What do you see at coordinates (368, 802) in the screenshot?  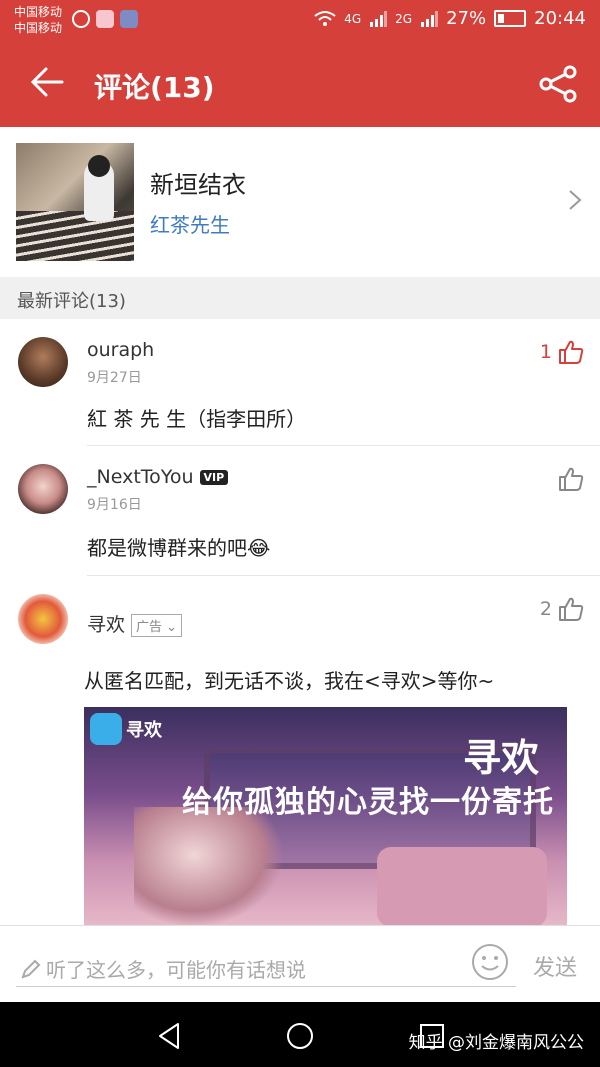 I see `ad-slogan: 给你孤独的心灵找一份寄托` at bounding box center [368, 802].